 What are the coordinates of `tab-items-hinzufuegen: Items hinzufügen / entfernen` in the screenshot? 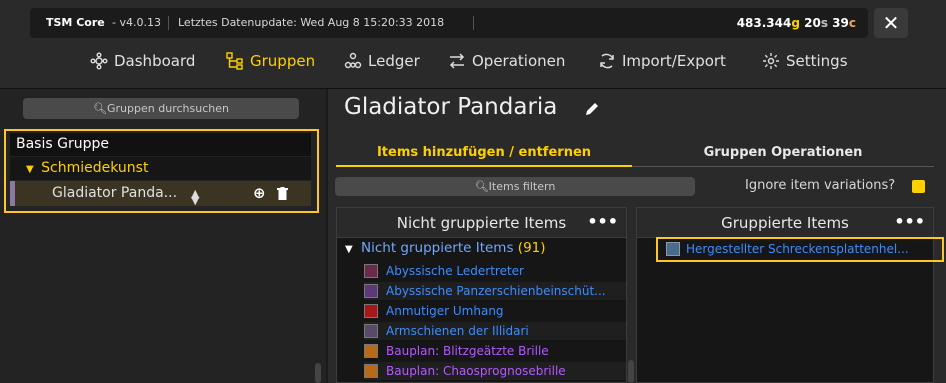 It's located at (484, 153).